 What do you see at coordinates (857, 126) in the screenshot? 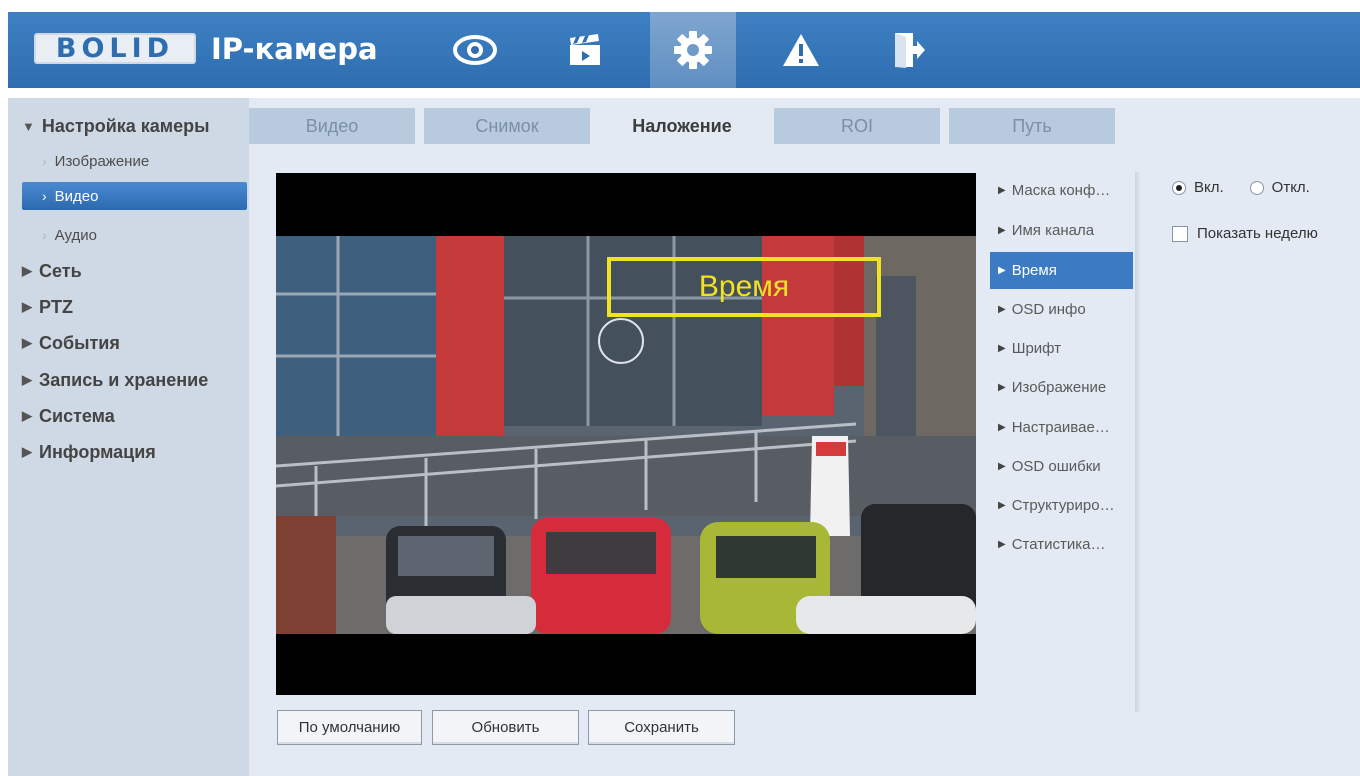
I see `tab-roi: ROI` at bounding box center [857, 126].